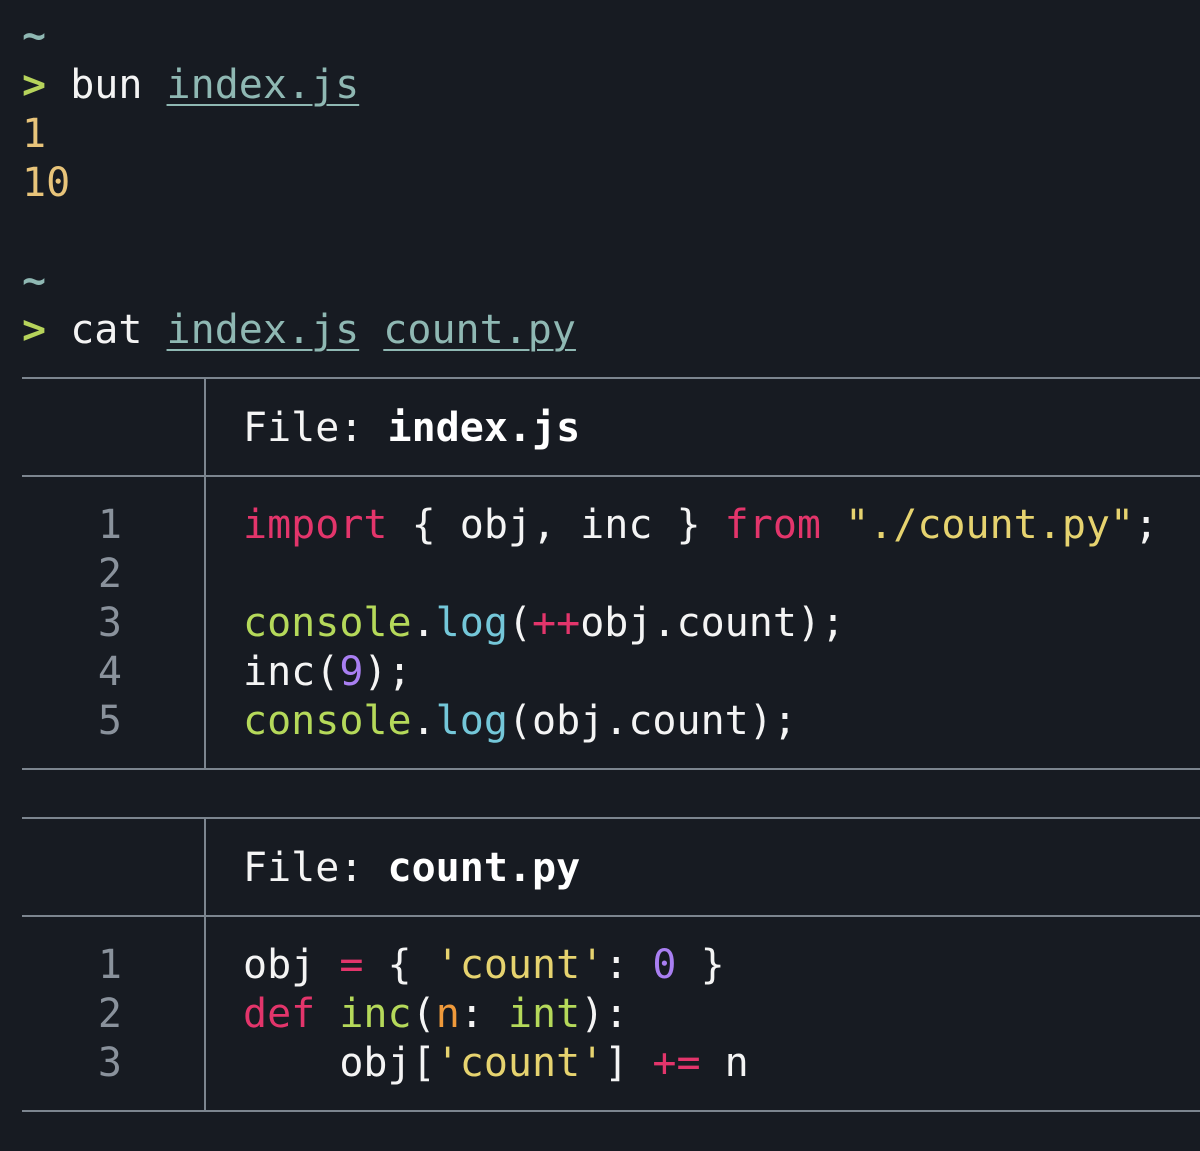 This screenshot has width=1200, height=1151. Describe the element at coordinates (327, 672) in the screenshot. I see `code-line: inc(9);` at that location.